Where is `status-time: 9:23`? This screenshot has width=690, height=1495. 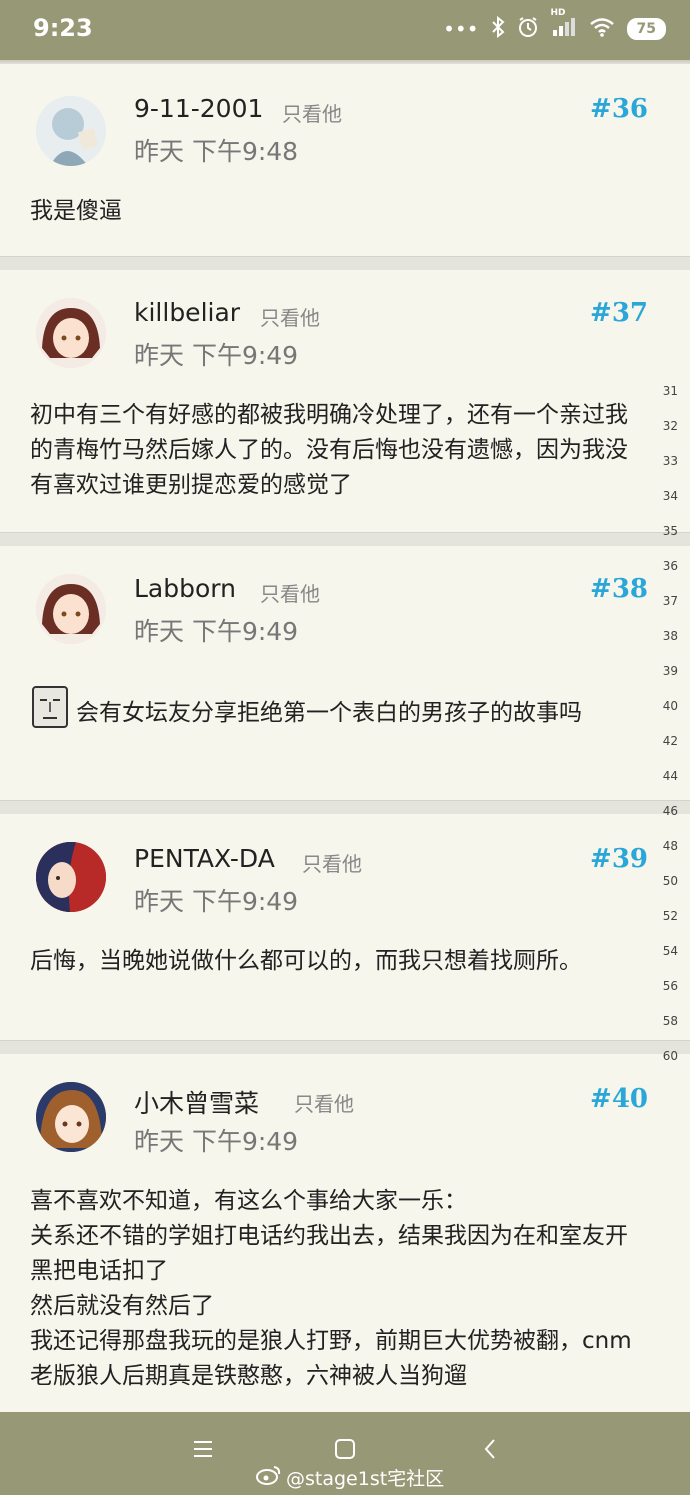
status-time: 9:23 is located at coordinates (63, 28).